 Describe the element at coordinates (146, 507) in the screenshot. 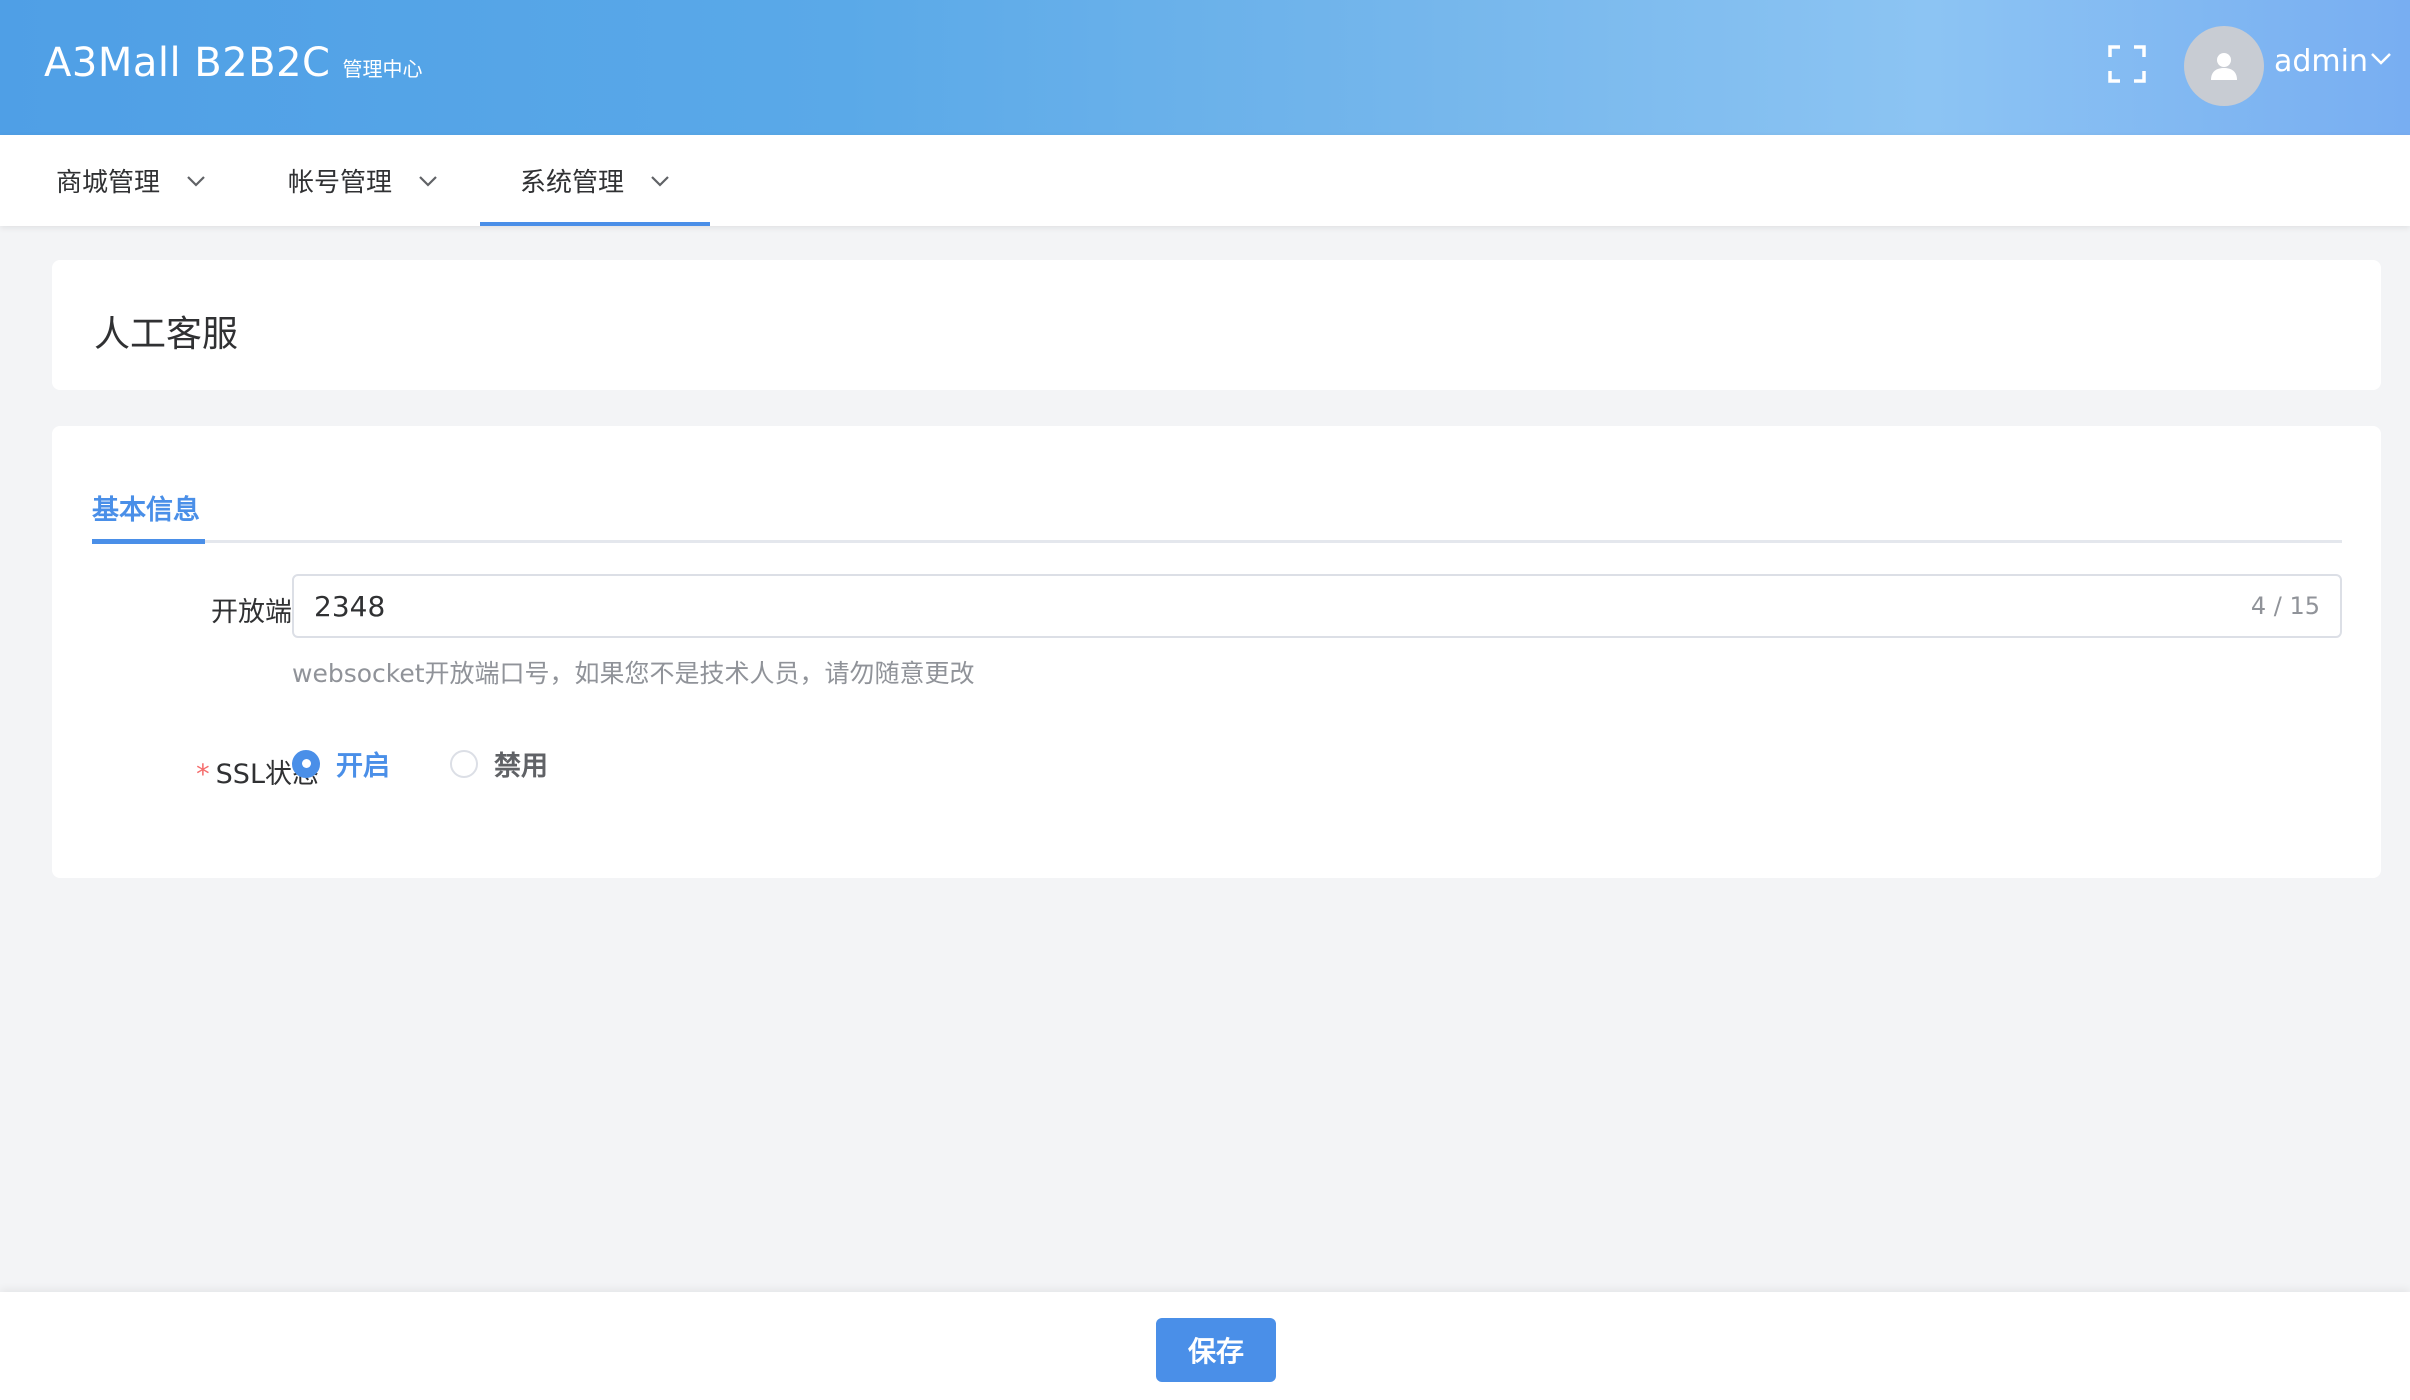

I see `tab-basic-info: 基本信息` at that location.